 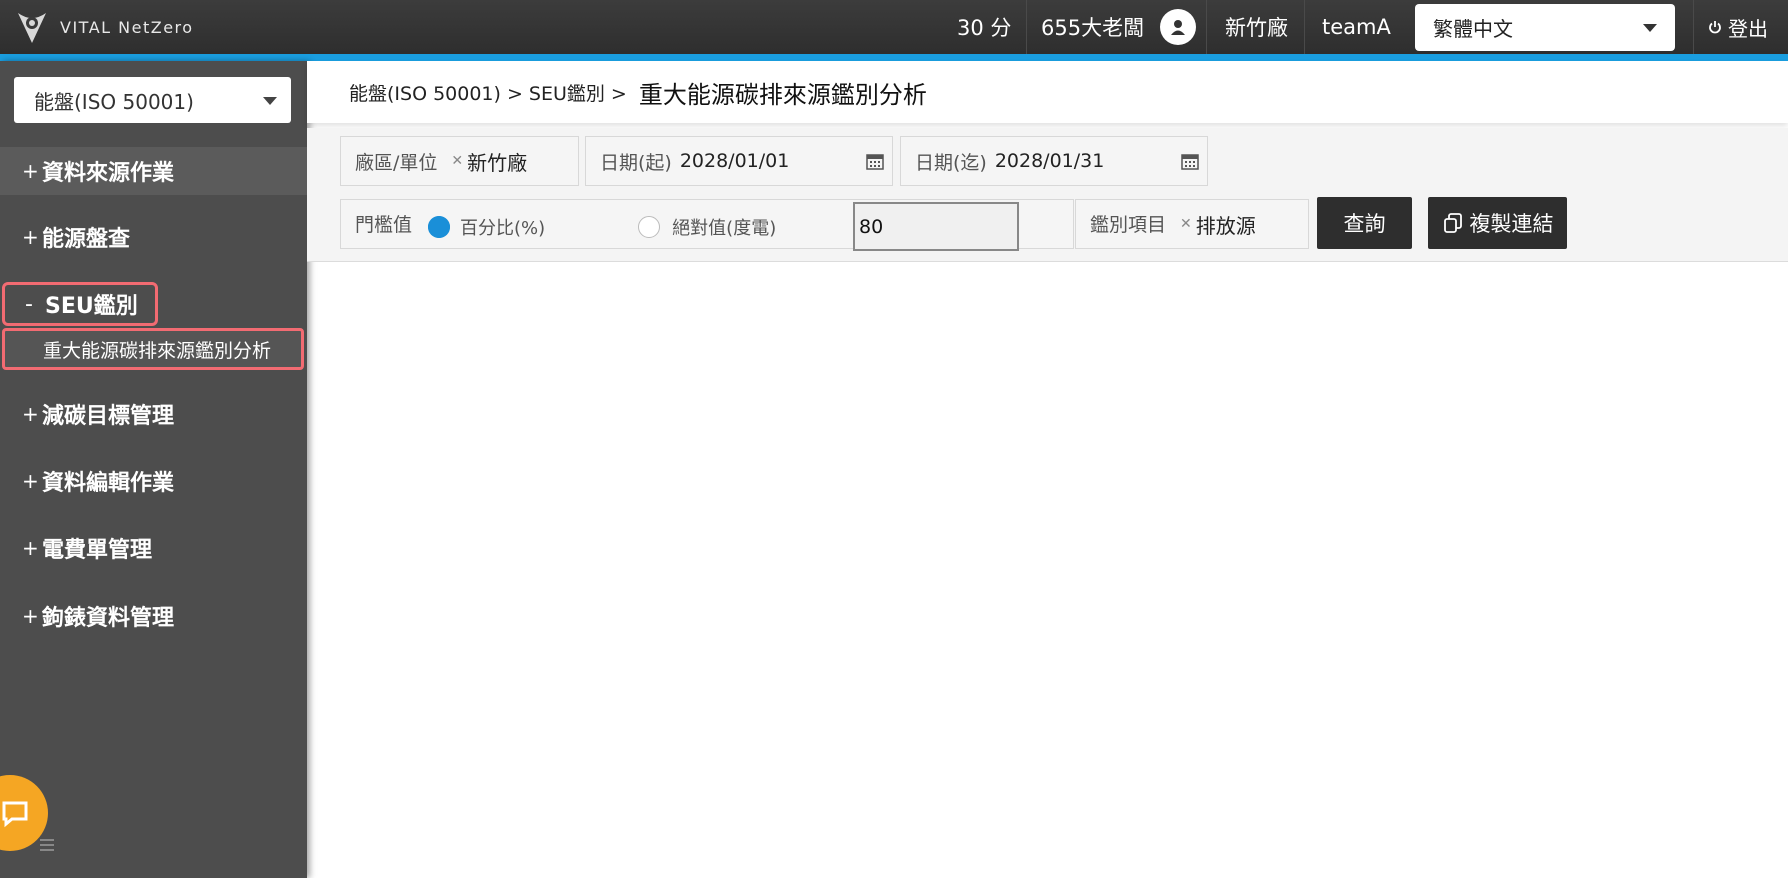 I want to click on logo: VITAL NetZero, so click(x=104, y=27).